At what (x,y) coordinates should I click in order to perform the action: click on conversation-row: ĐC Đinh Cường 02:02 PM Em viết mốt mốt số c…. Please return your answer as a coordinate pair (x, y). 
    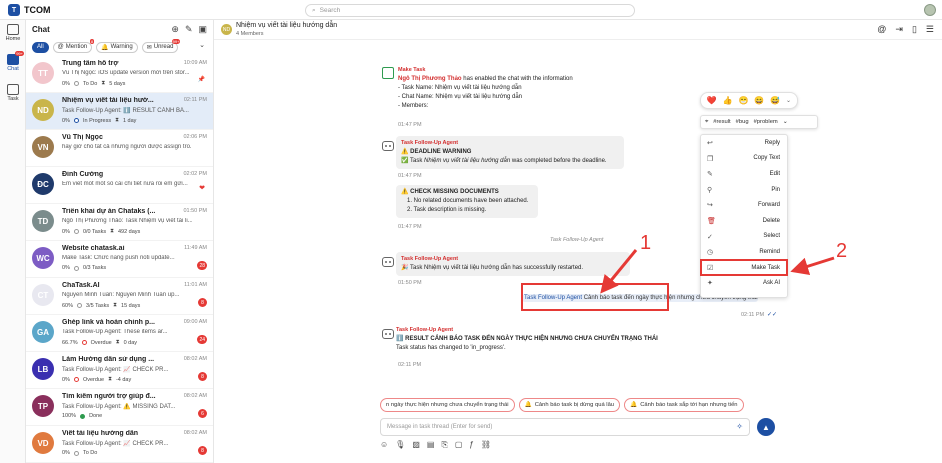
    Looking at the image, I should click on (119, 185).